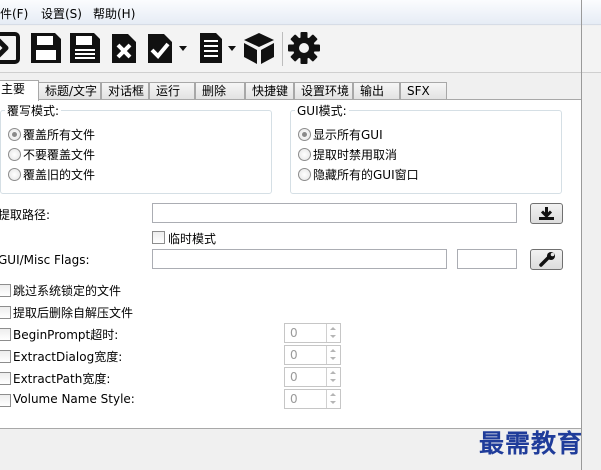  I want to click on tab-output: 输出, so click(376, 90).